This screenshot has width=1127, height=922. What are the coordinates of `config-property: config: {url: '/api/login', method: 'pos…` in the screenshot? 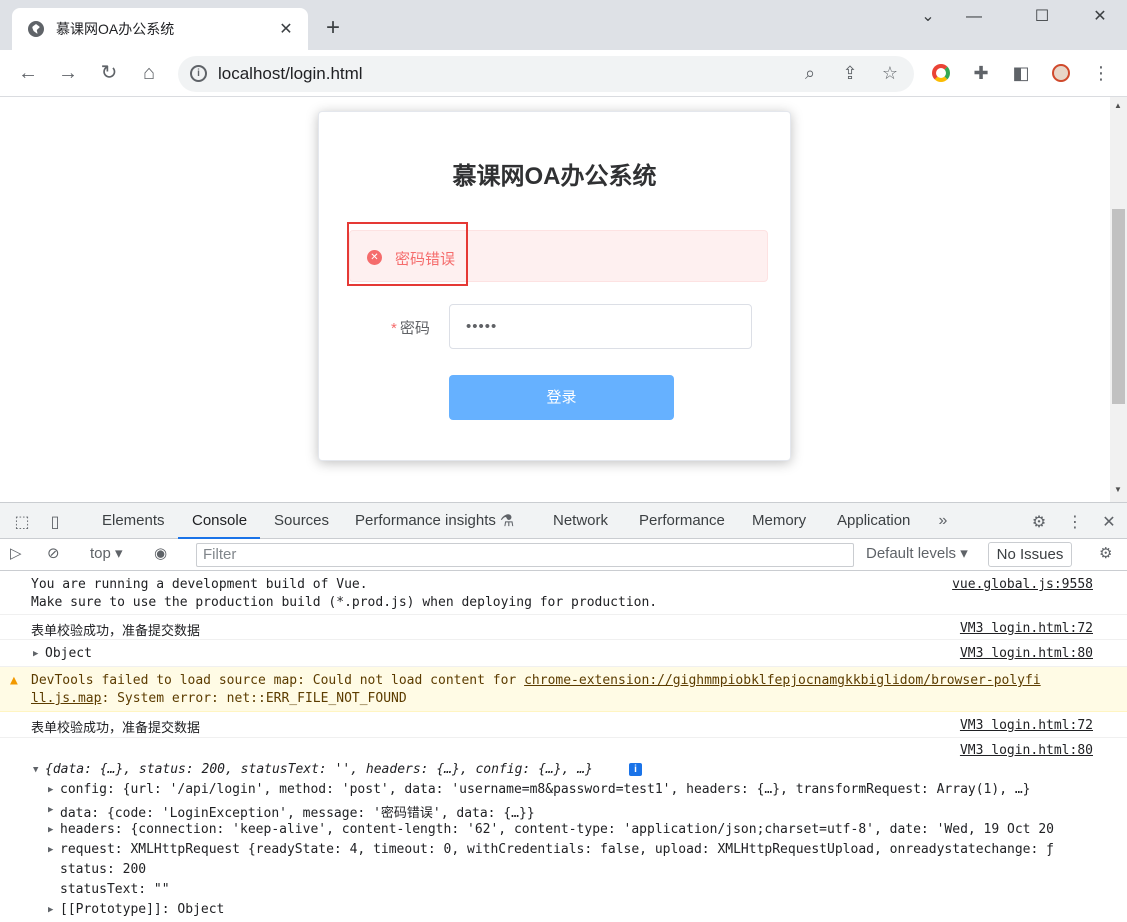 It's located at (545, 789).